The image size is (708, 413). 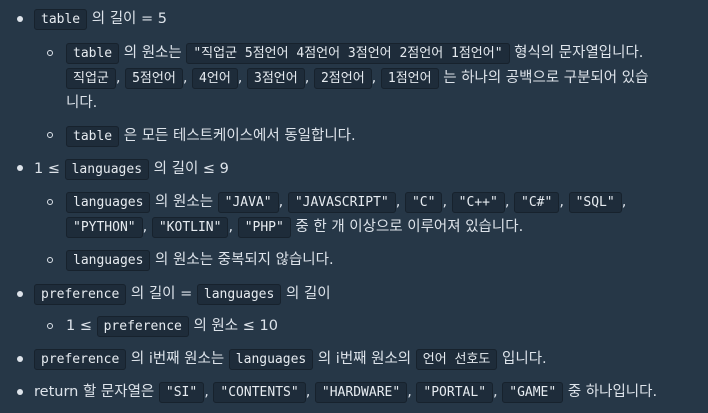 What do you see at coordinates (237, 136) in the screenshot?
I see `text-segment: 은 모든 테스트케이스에서 동일합니다.` at bounding box center [237, 136].